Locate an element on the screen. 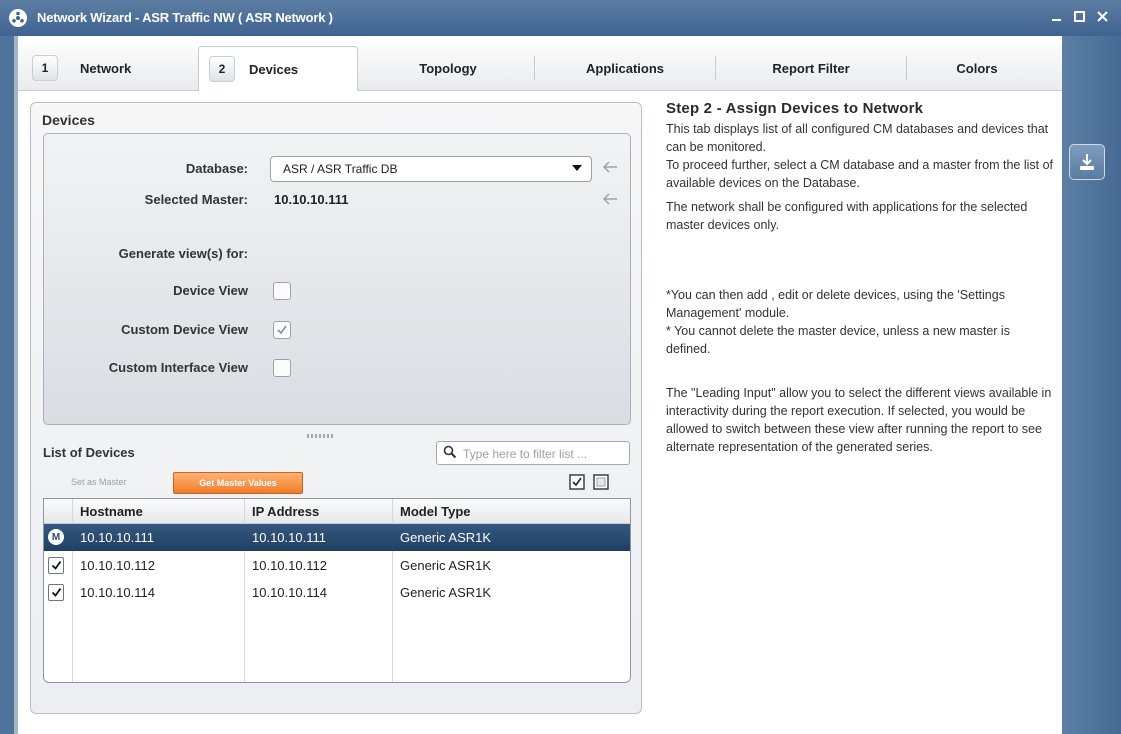 The height and width of the screenshot is (734, 1121). table-row: 10.10.10.112 10.10.10.112 Generic ASR1K is located at coordinates (337, 565).